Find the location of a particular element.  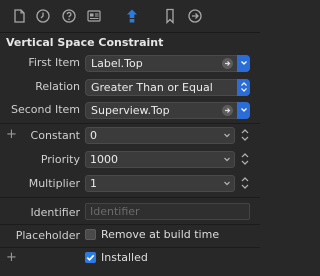

priority-value: 1000 is located at coordinates (104, 159).